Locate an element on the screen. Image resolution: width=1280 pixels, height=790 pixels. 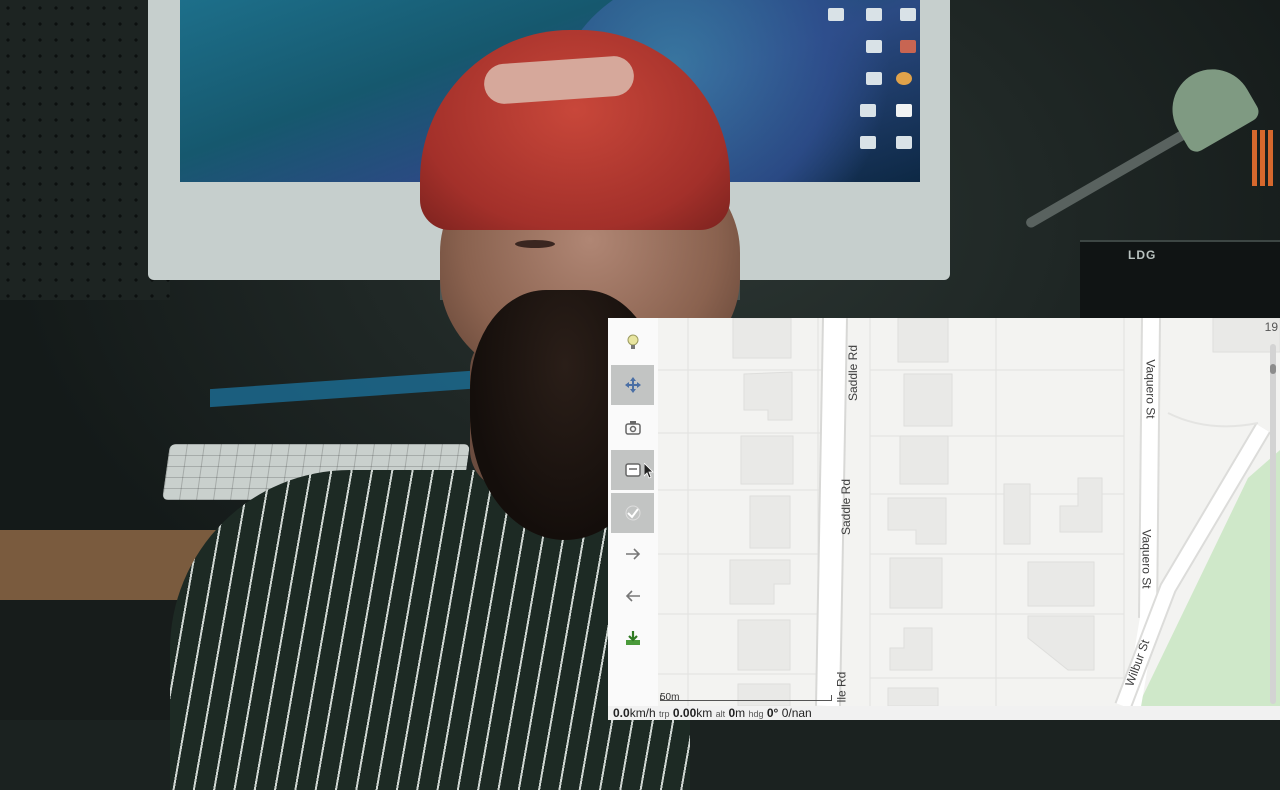
camera-icon is located at coordinates (632, 428).